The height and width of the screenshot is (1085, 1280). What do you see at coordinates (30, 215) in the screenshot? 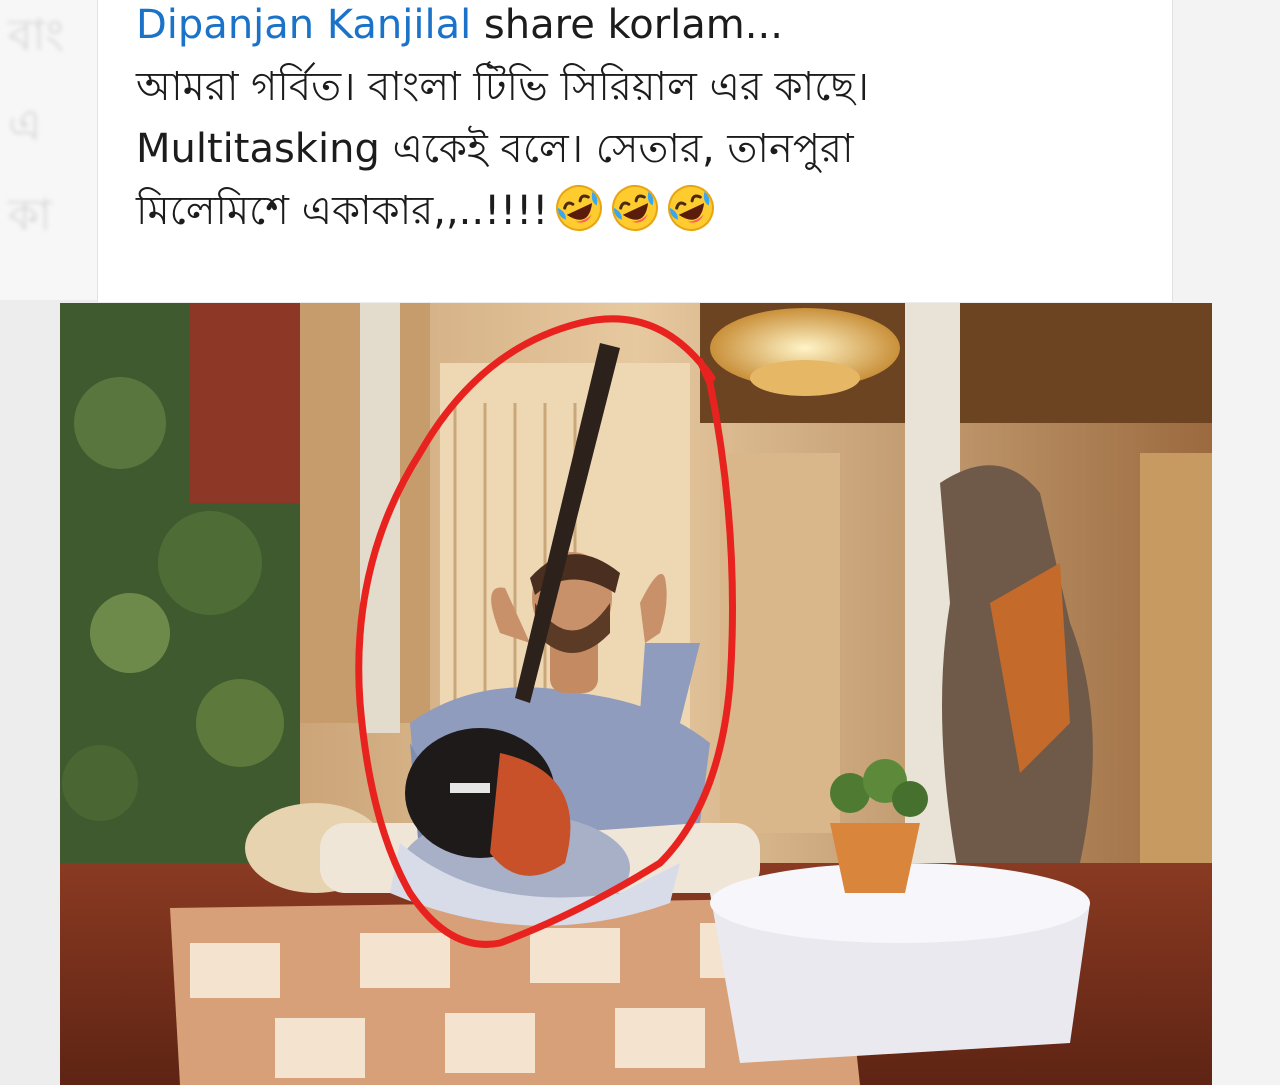
I see `blurred-glyph: কা` at bounding box center [30, 215].